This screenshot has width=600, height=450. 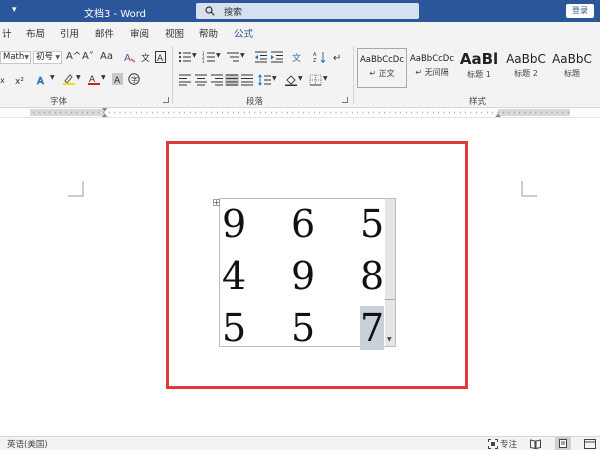 I want to click on search-box: 搜索, so click(x=307, y=11).